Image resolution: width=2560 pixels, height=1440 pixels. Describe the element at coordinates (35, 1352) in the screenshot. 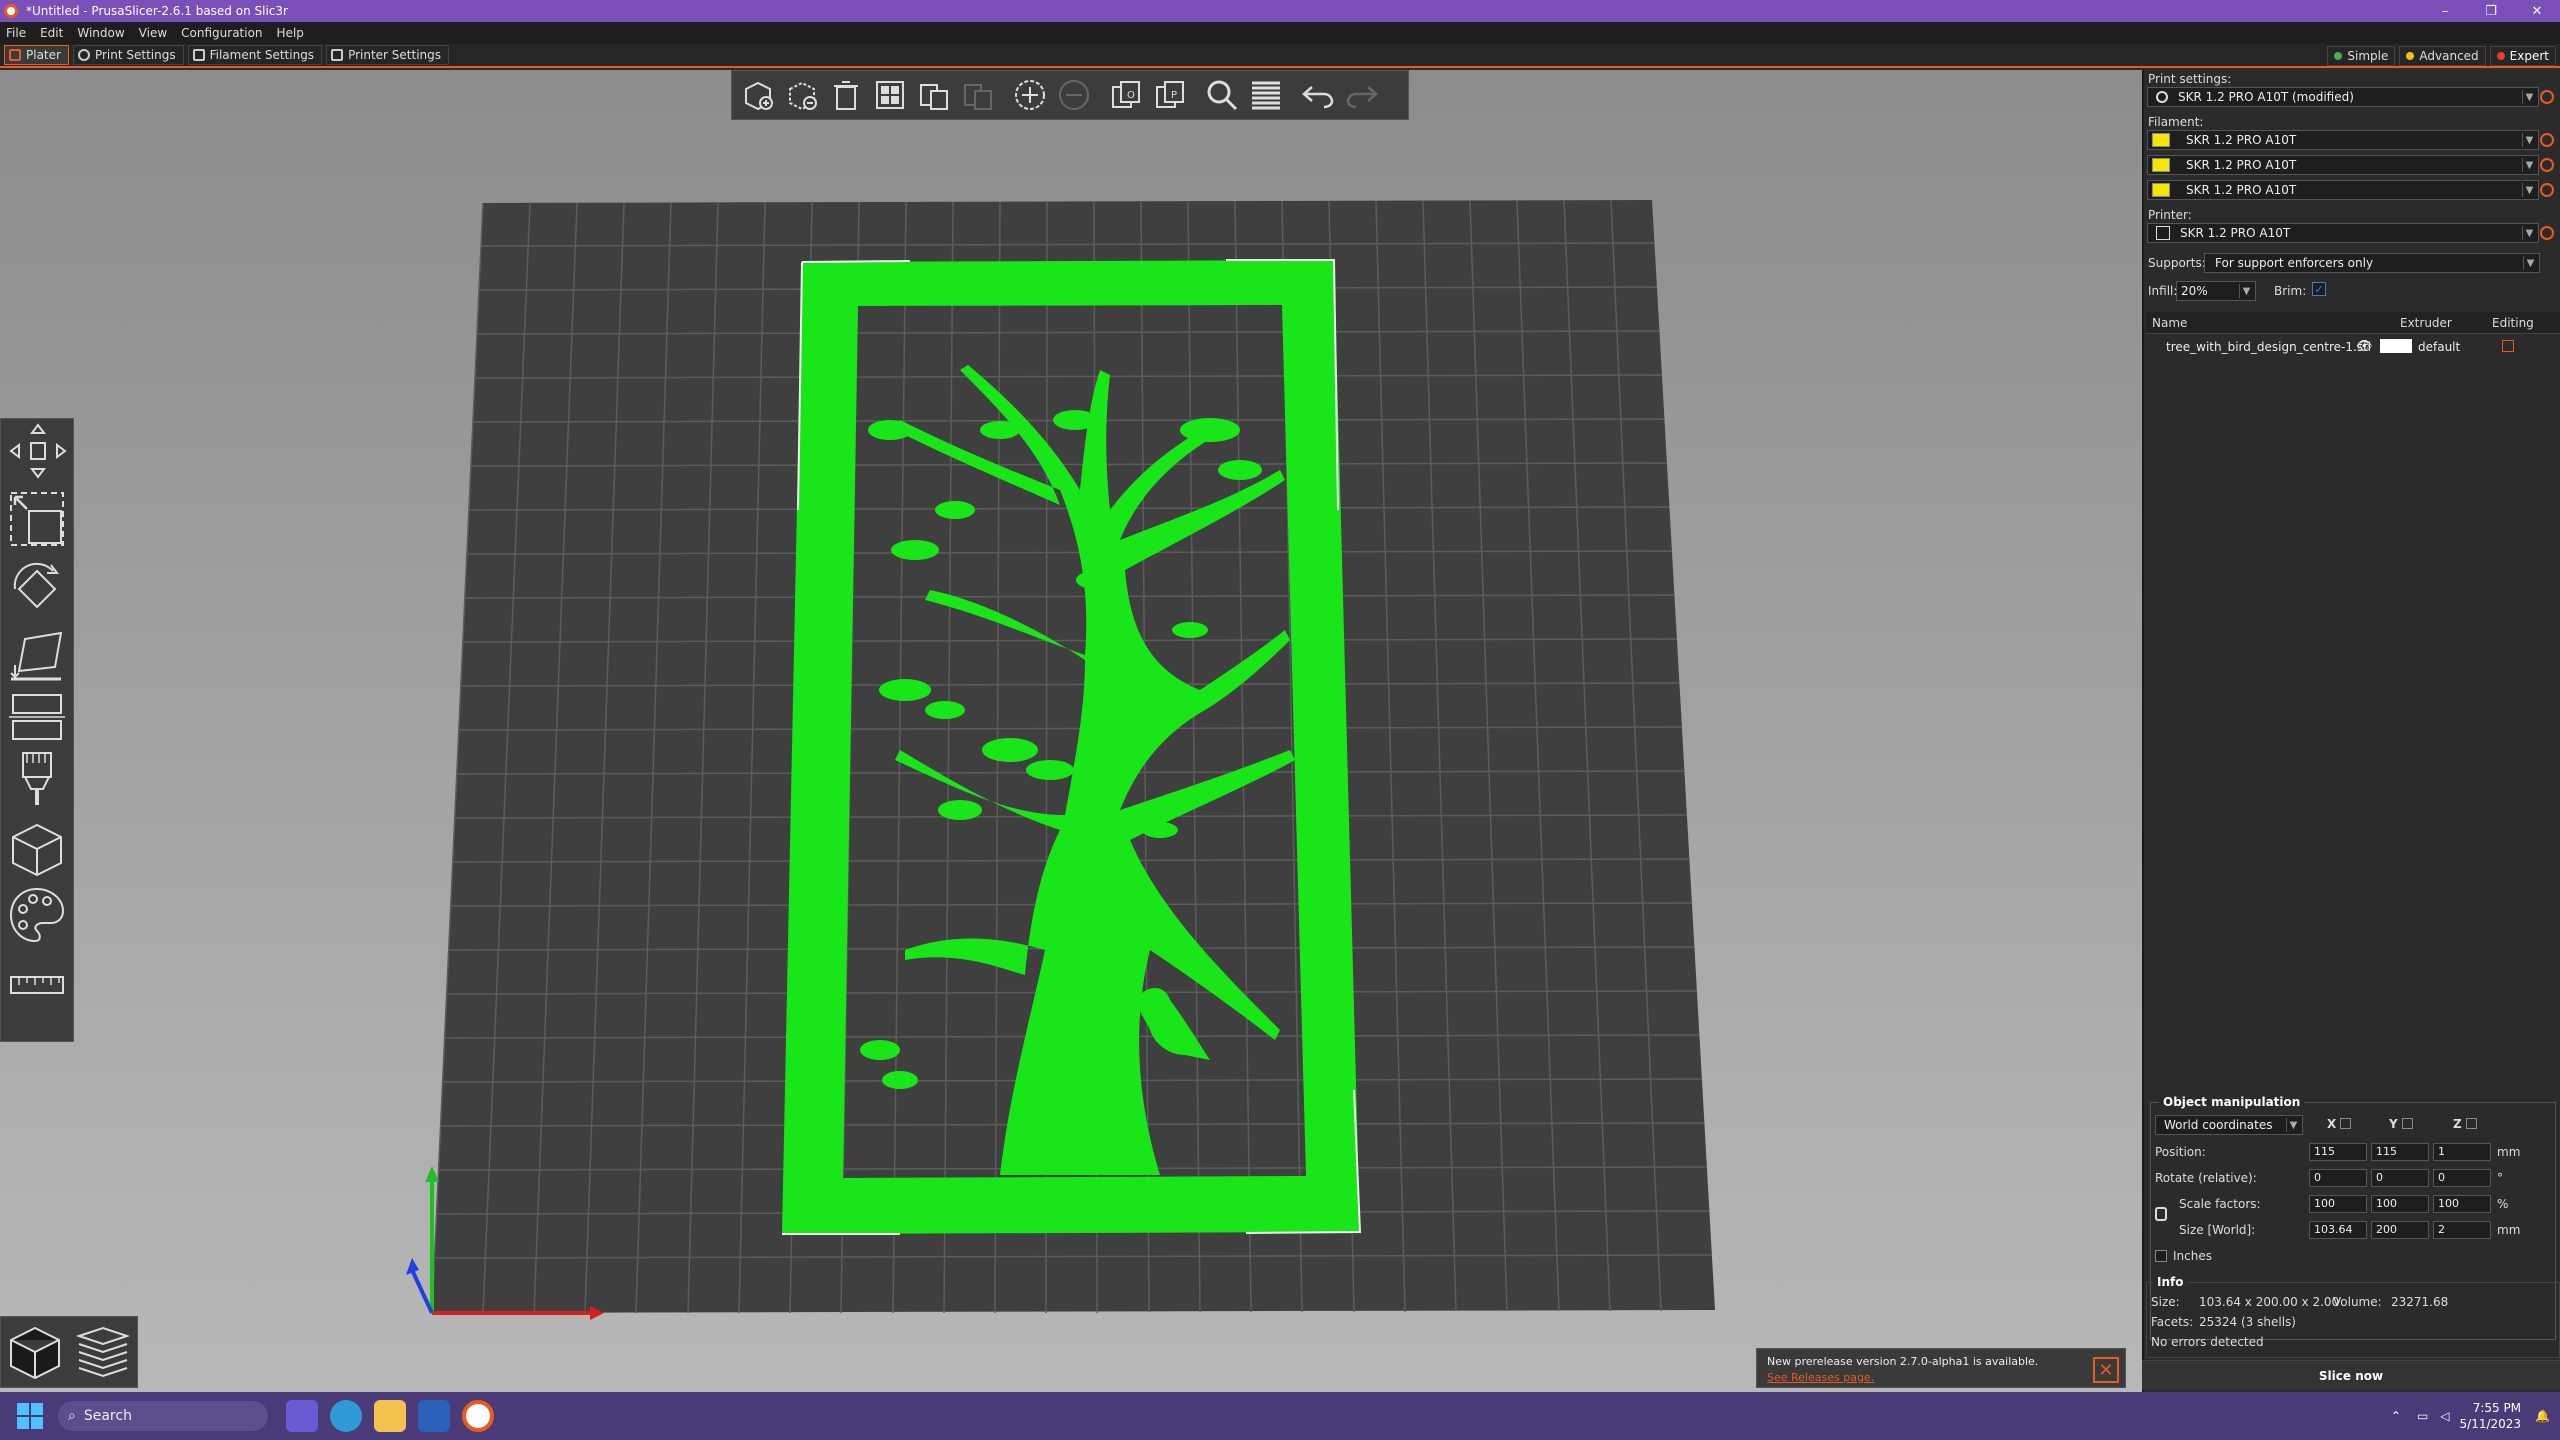

I see `3d-view-button` at that location.